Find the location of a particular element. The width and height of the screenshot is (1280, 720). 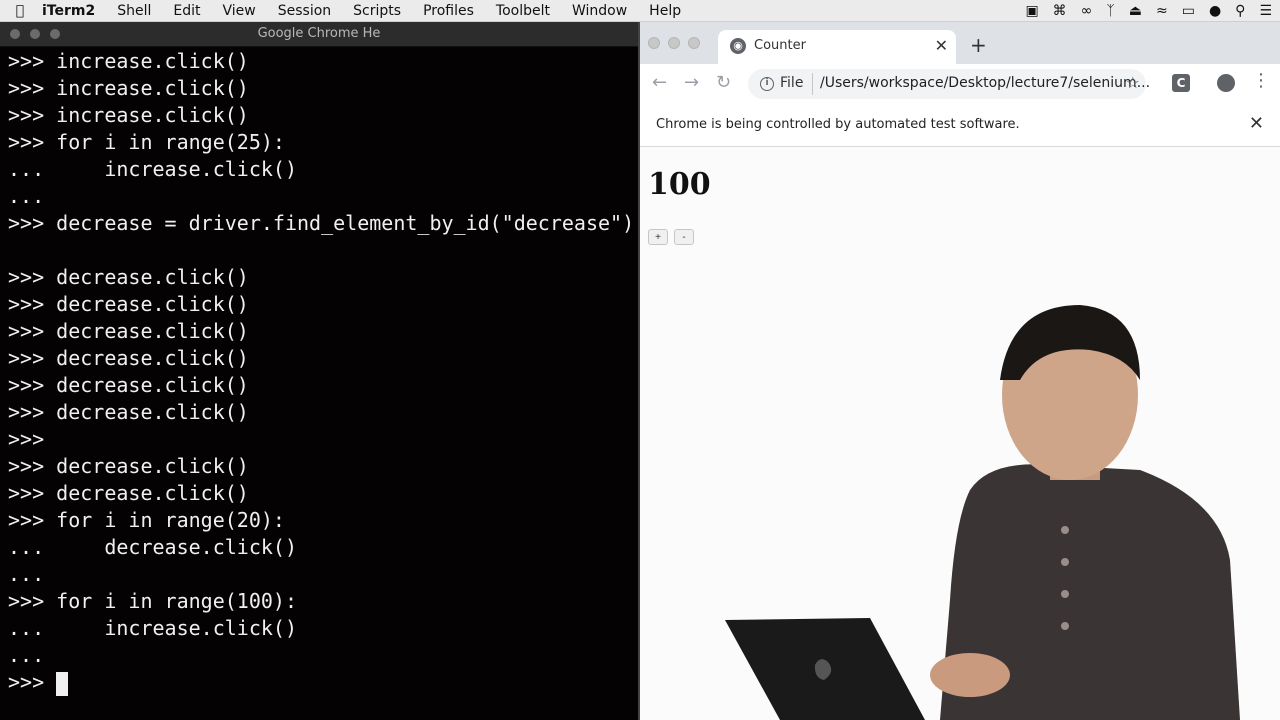

notification-list-icon: ☰ is located at coordinates (1265, 11).